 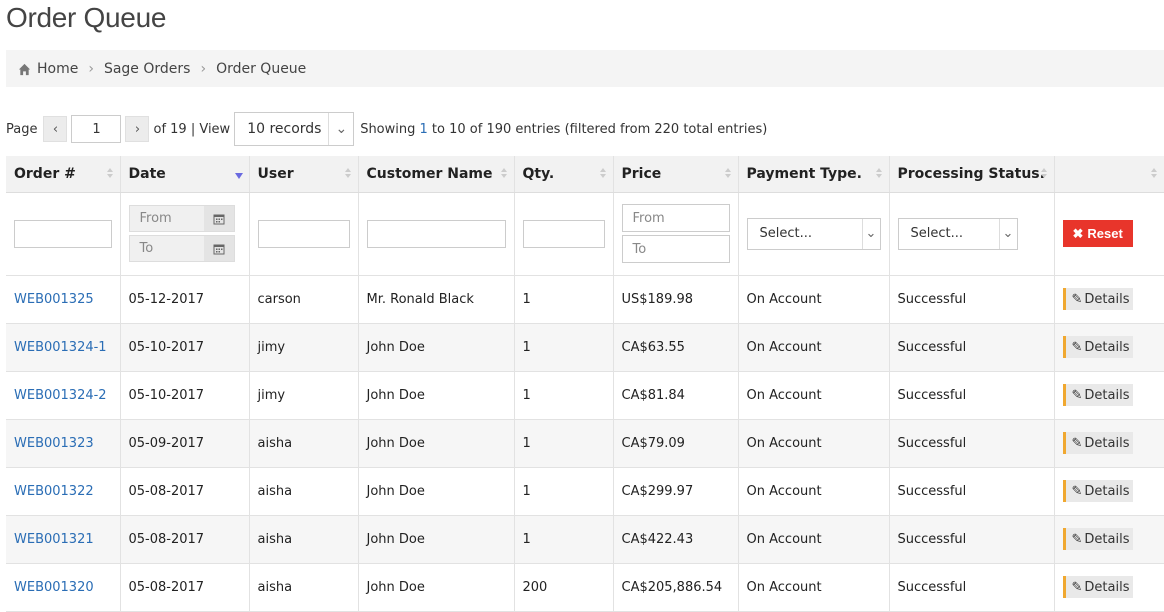 I want to click on date-from-field: From, so click(x=181, y=218).